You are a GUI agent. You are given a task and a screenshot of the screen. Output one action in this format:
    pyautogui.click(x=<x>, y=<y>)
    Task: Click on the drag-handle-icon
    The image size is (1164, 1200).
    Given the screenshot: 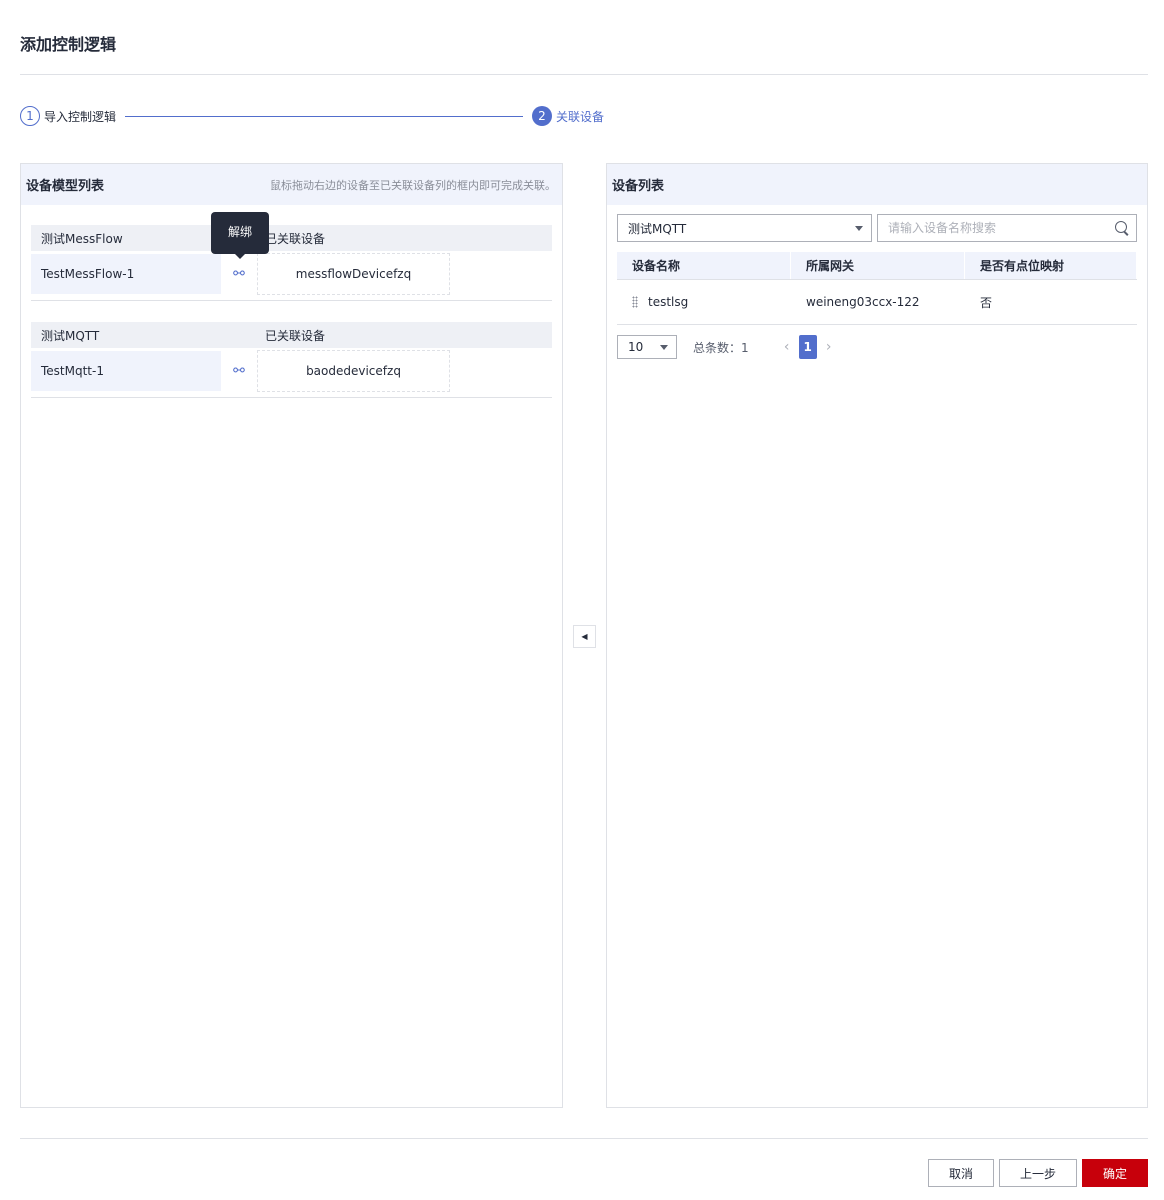 What is the action you would take?
    pyautogui.click(x=635, y=302)
    